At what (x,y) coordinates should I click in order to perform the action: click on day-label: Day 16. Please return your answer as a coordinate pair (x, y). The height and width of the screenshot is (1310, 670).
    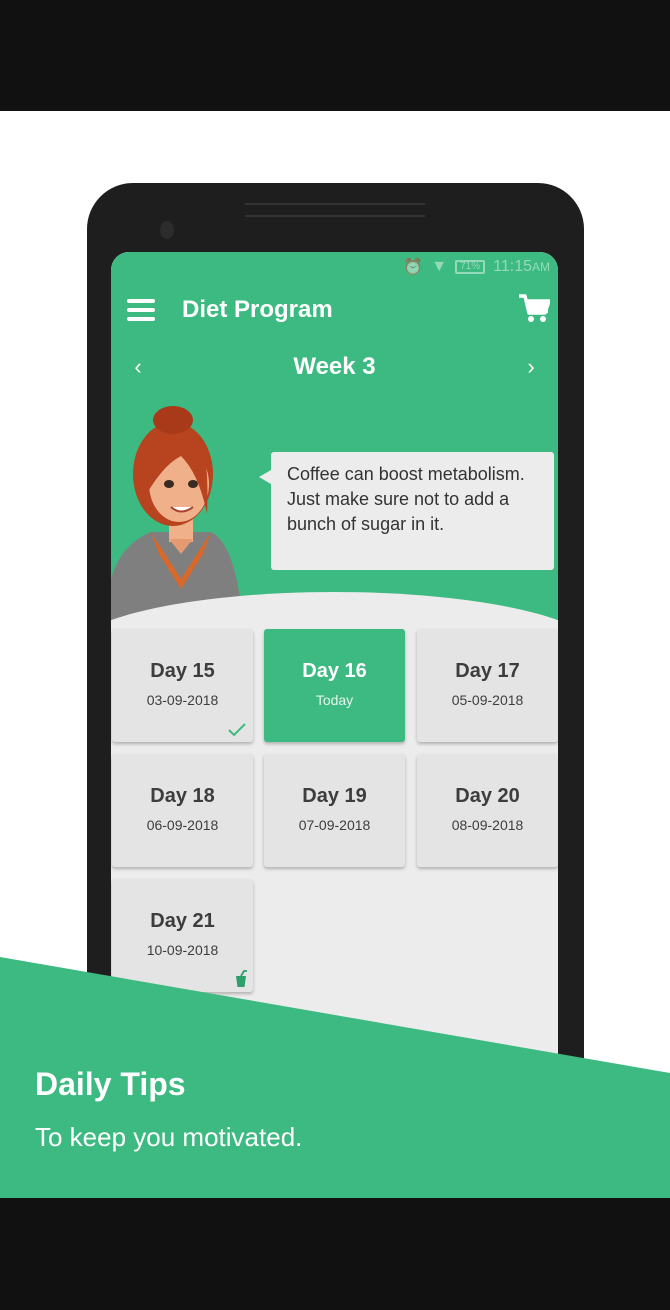
    Looking at the image, I should click on (334, 671).